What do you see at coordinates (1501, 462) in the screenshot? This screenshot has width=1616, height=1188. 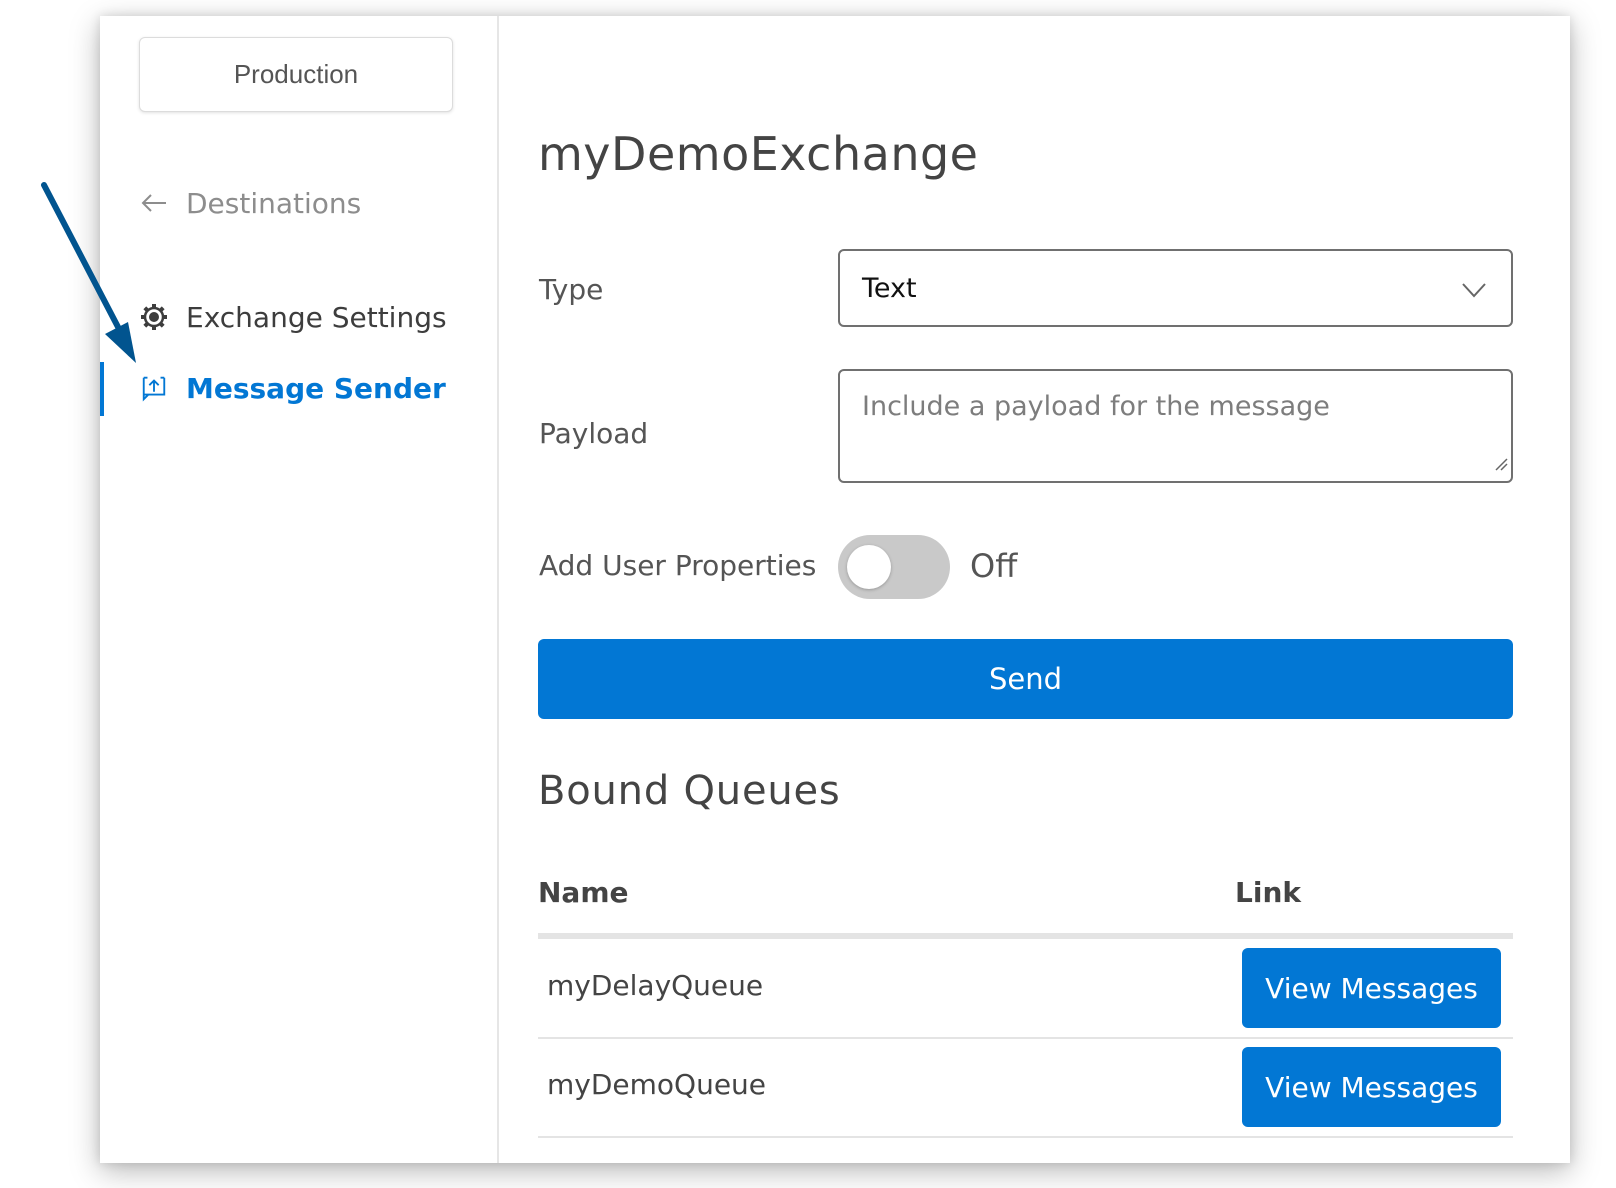 I see `resize-handle-icon` at bounding box center [1501, 462].